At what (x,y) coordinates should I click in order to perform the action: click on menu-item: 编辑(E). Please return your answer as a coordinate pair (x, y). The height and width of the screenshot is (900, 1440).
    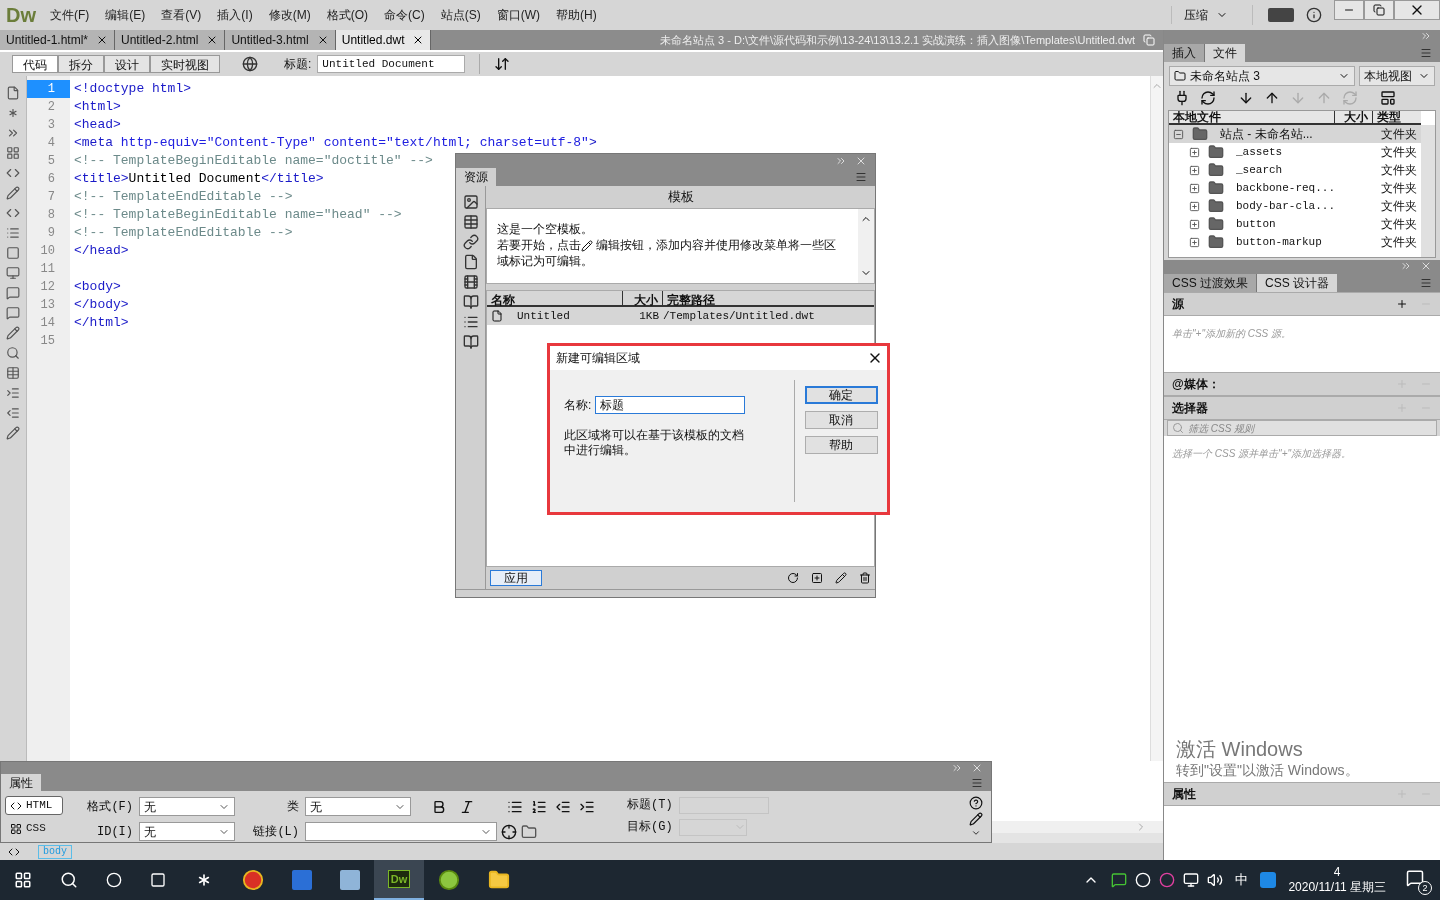
    Looking at the image, I should click on (125, 15).